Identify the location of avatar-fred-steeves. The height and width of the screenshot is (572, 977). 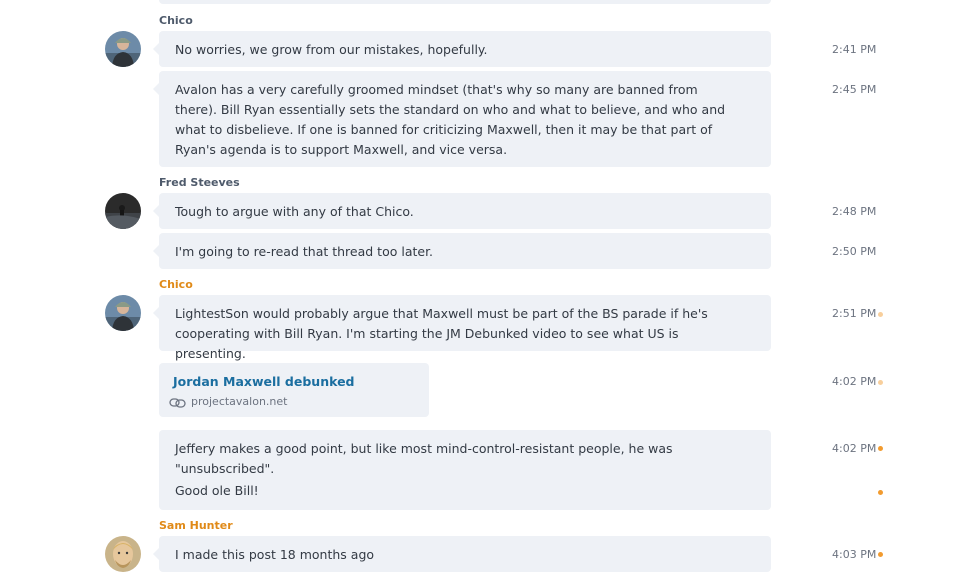
(123, 211).